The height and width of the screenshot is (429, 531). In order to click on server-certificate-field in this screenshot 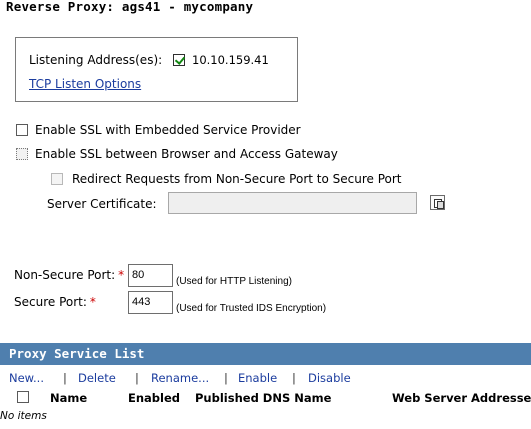, I will do `click(292, 203)`.